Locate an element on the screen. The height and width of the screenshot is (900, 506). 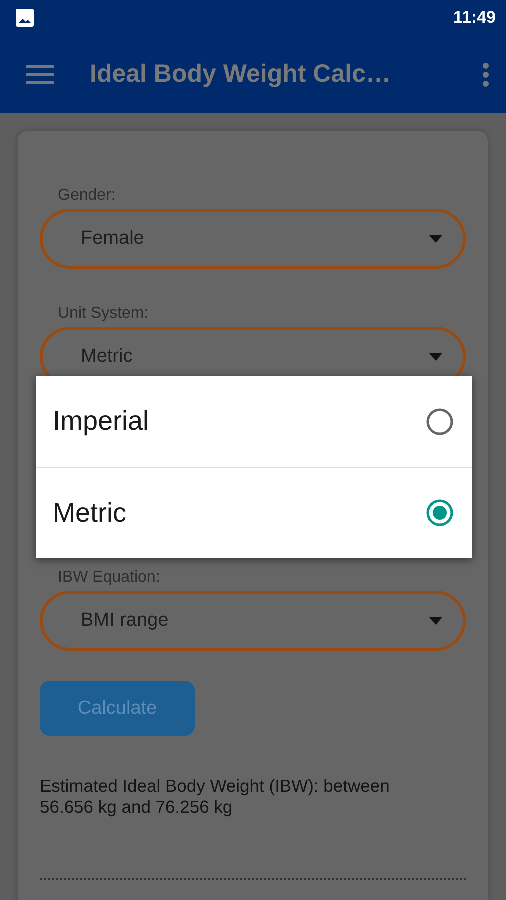
field-label: Unit System: is located at coordinates (104, 314).